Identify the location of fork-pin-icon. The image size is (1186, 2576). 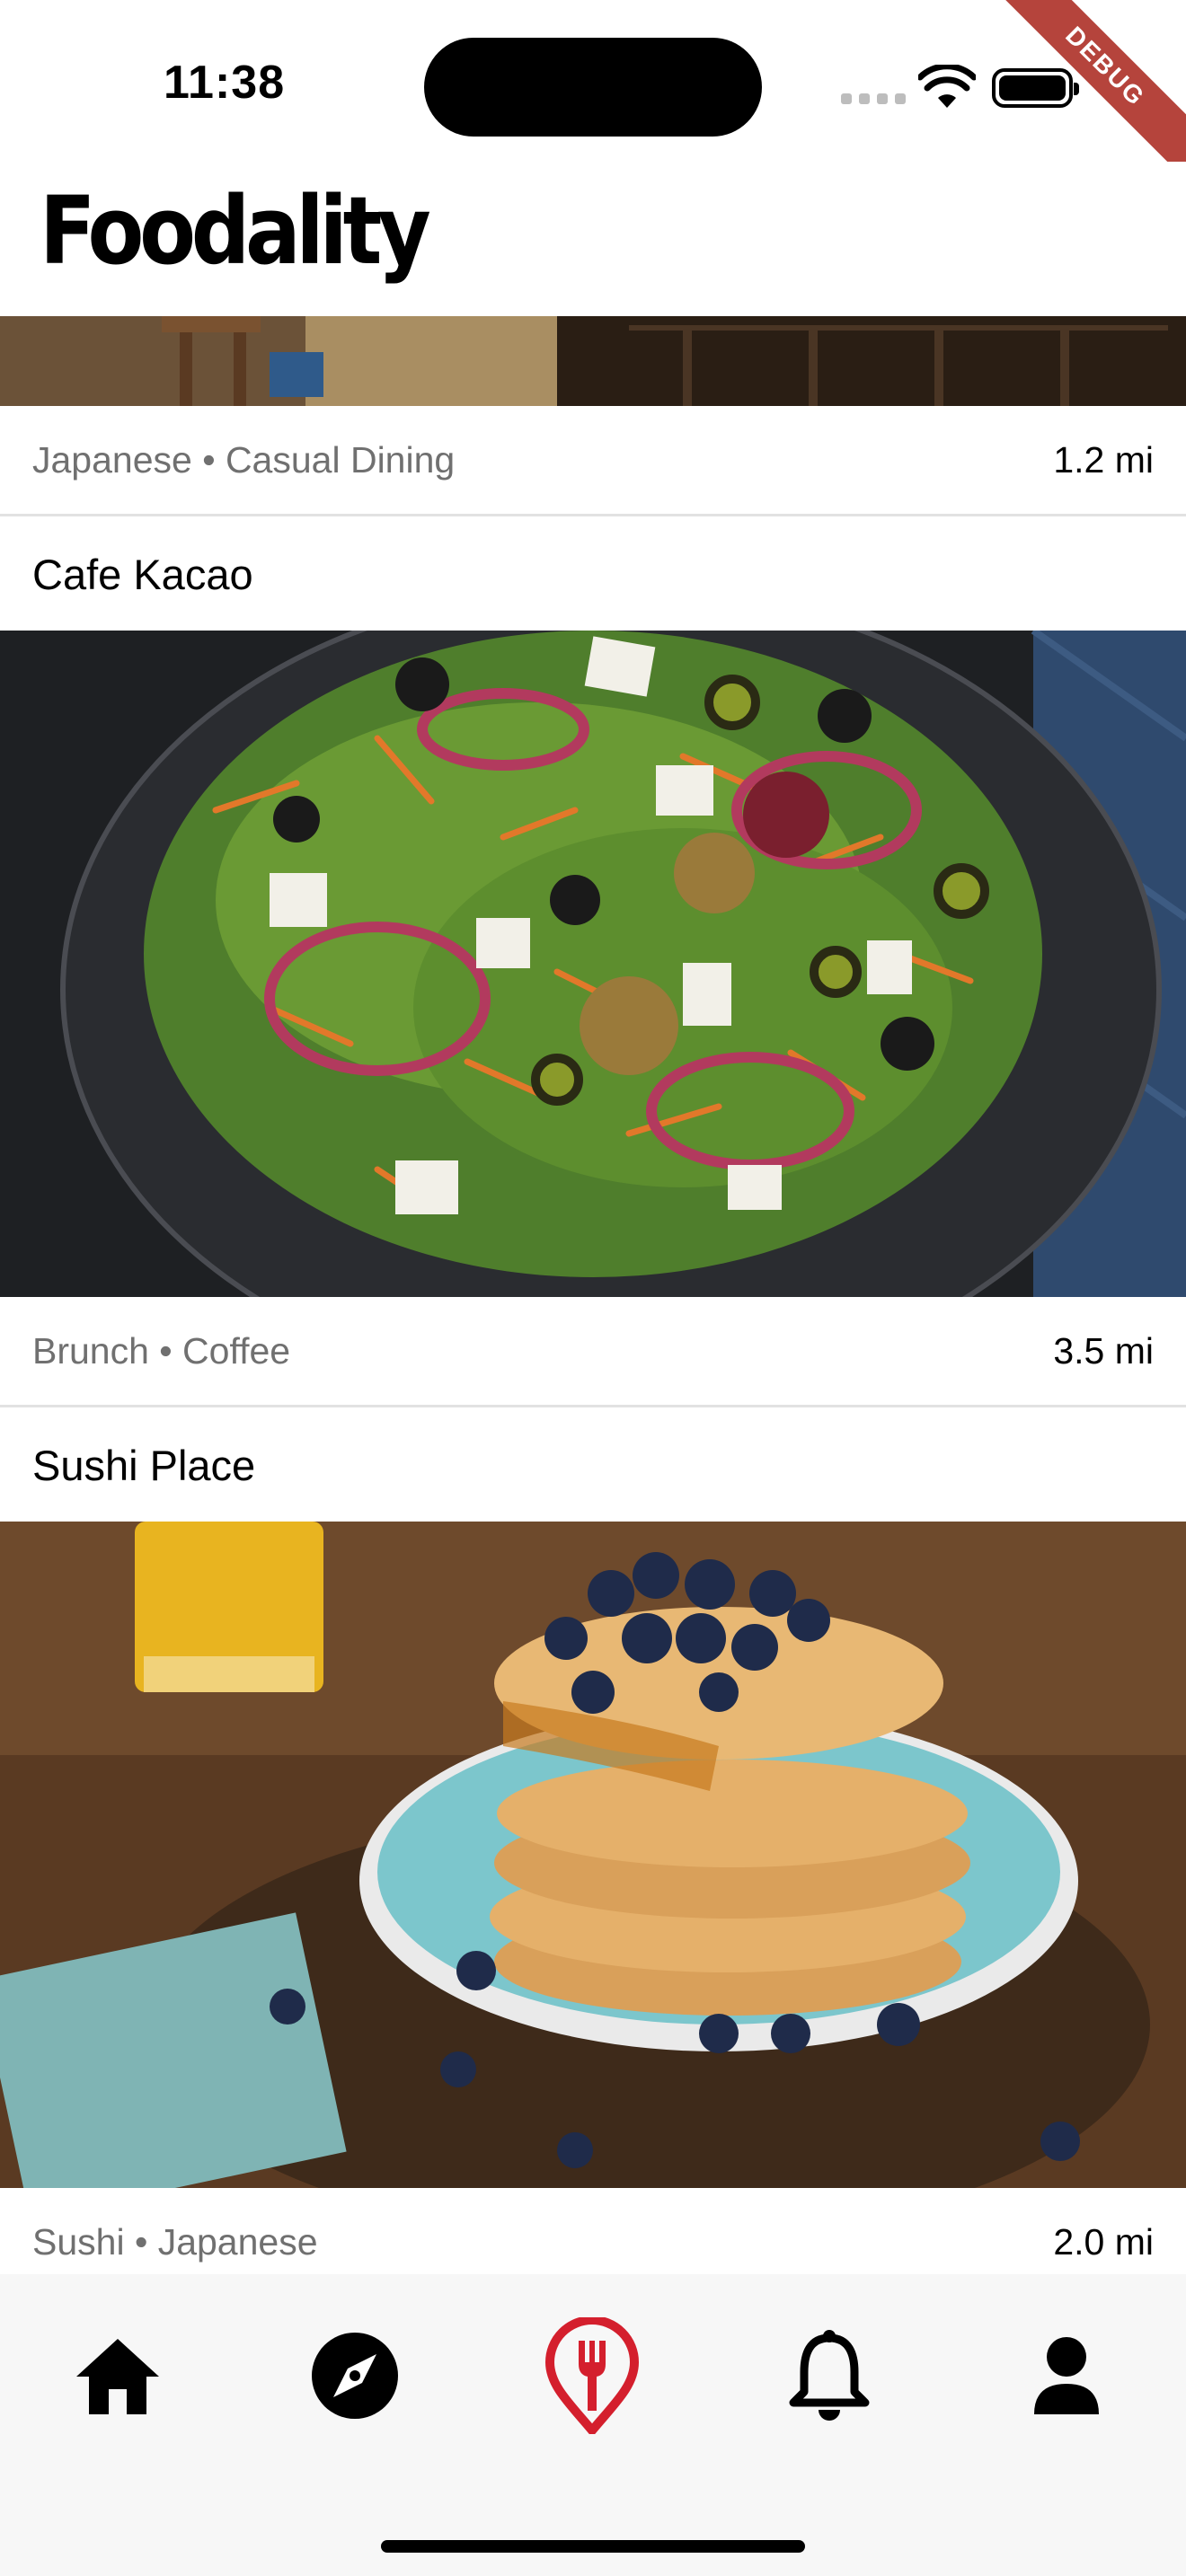
(592, 2375).